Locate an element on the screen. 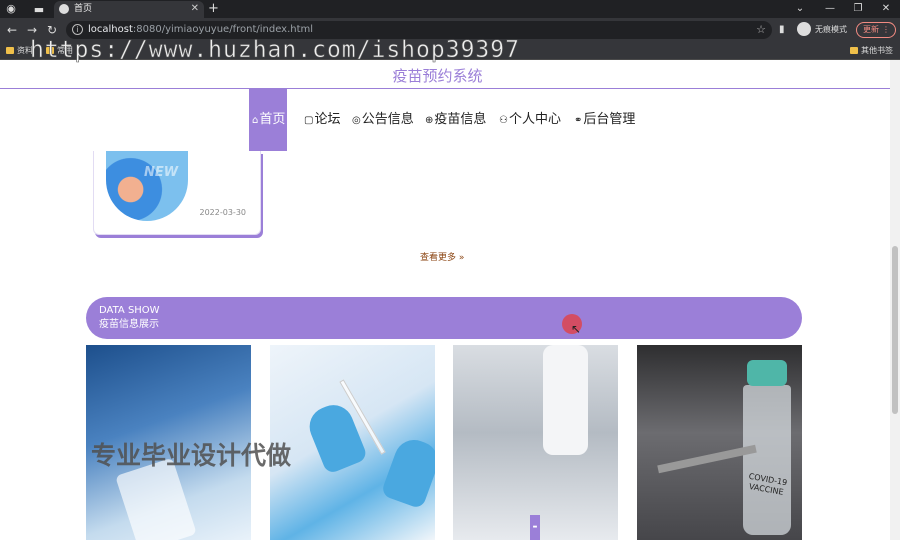 This screenshot has height=540, width=900. globe-icon is located at coordinates (64, 9).